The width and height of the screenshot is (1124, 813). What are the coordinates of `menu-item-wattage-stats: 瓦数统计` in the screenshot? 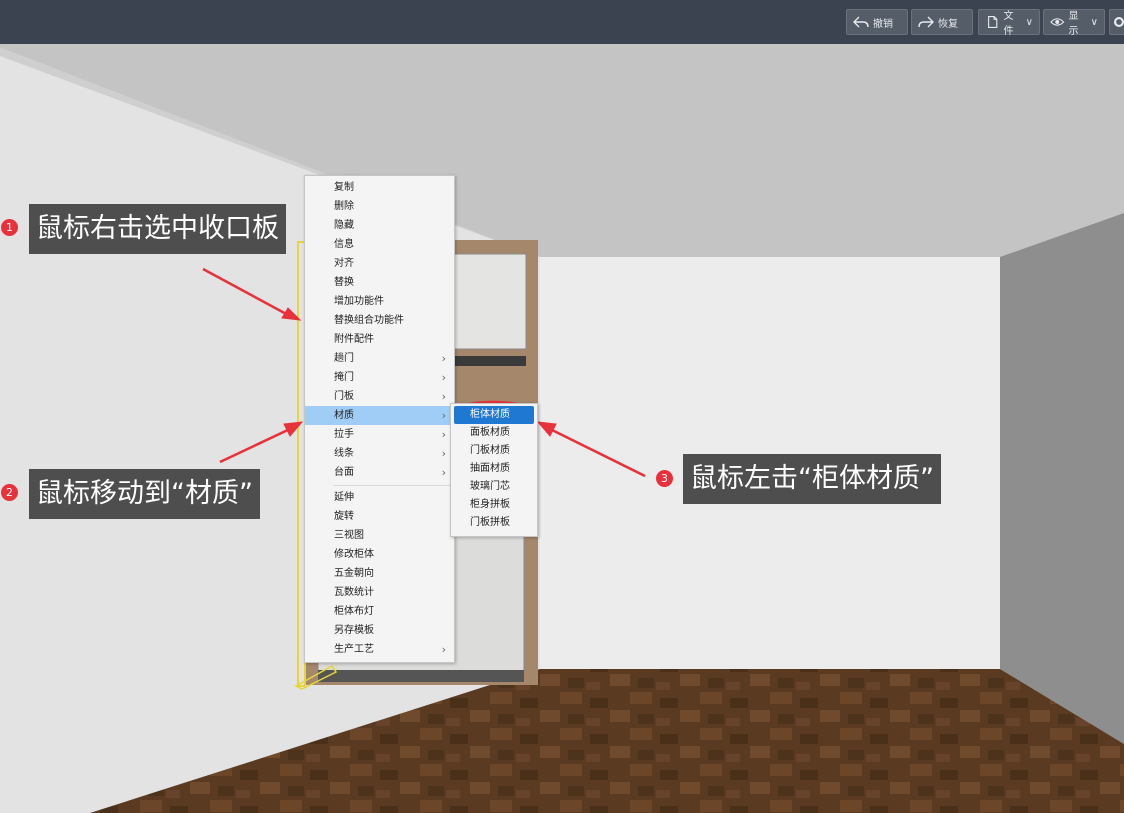 It's located at (379, 592).